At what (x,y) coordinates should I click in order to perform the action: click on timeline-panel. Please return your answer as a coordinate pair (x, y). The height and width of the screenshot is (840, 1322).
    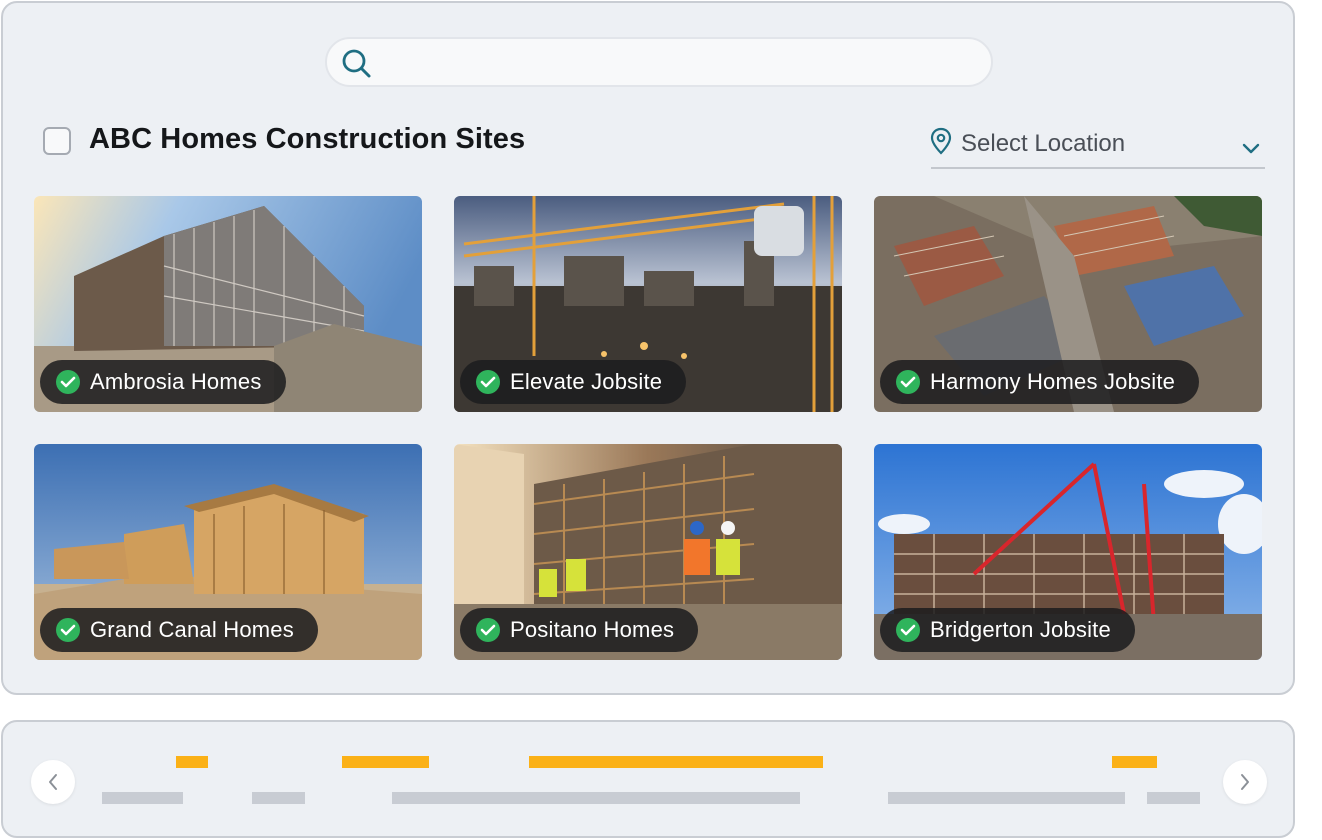
    Looking at the image, I should click on (648, 779).